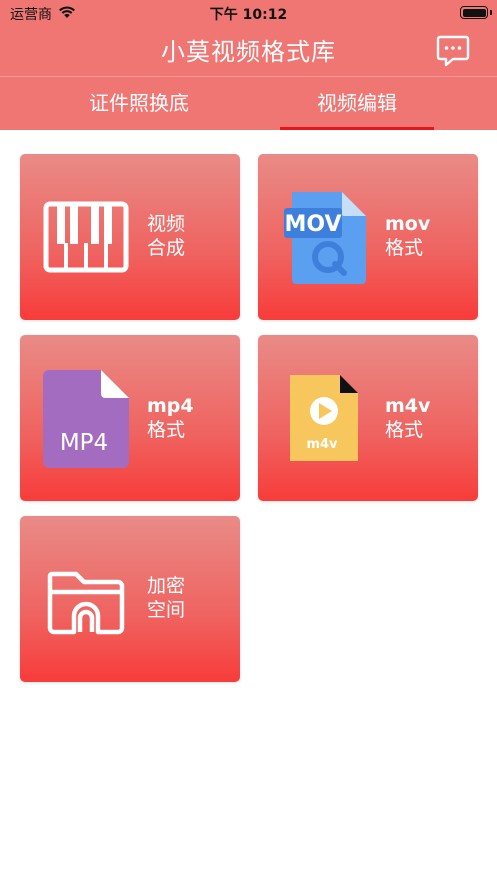  Describe the element at coordinates (139, 103) in the screenshot. I see `tab-id-photo-background: 证件照换底` at that location.